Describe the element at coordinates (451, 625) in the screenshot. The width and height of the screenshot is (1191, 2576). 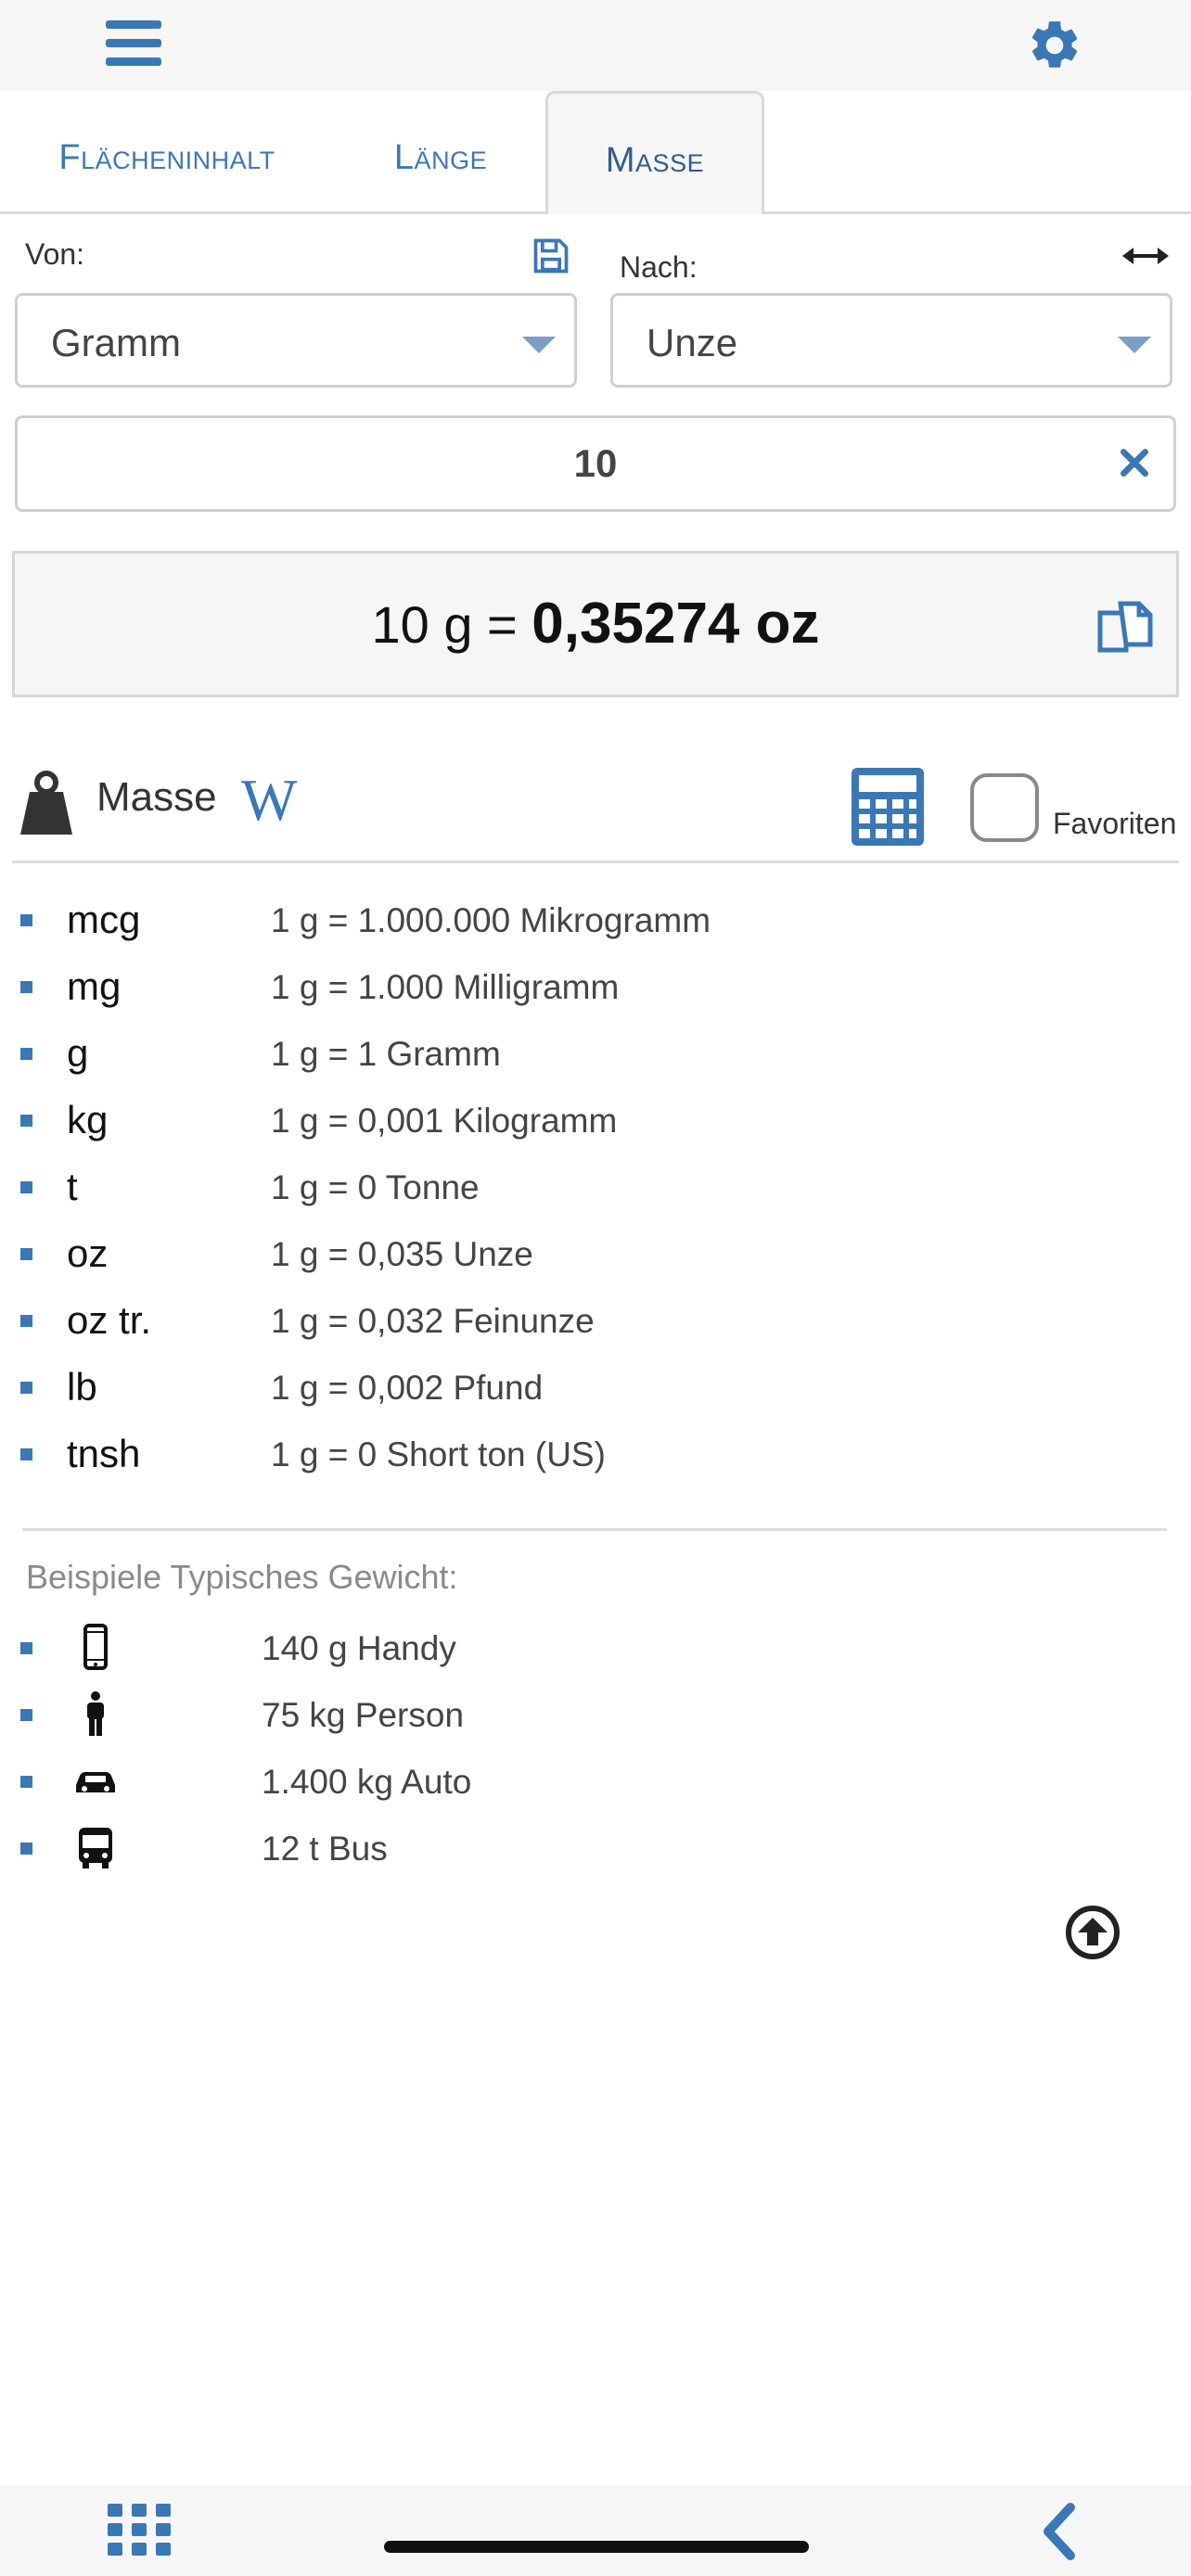
I see `result-prefix: 10 g =` at that location.